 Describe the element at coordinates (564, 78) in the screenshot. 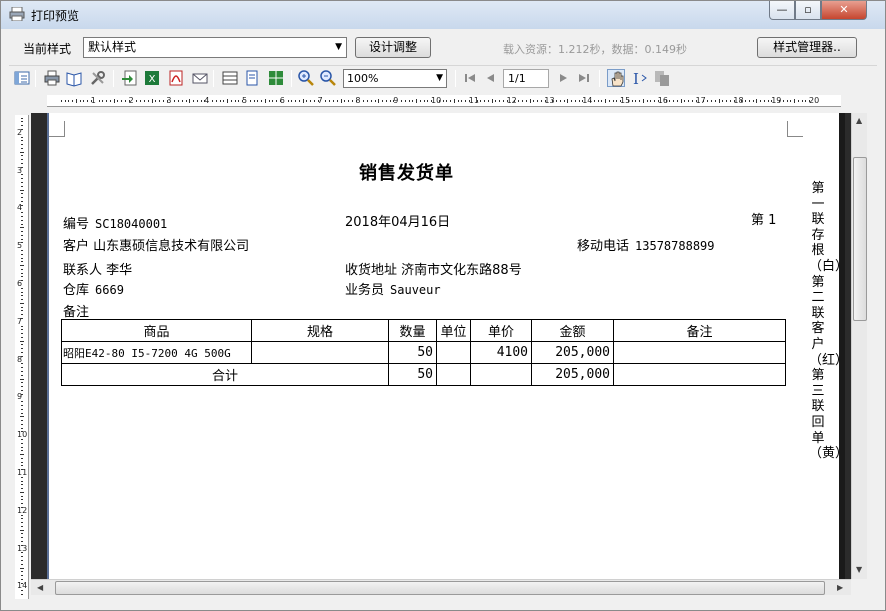

I see `next-page-icon` at that location.